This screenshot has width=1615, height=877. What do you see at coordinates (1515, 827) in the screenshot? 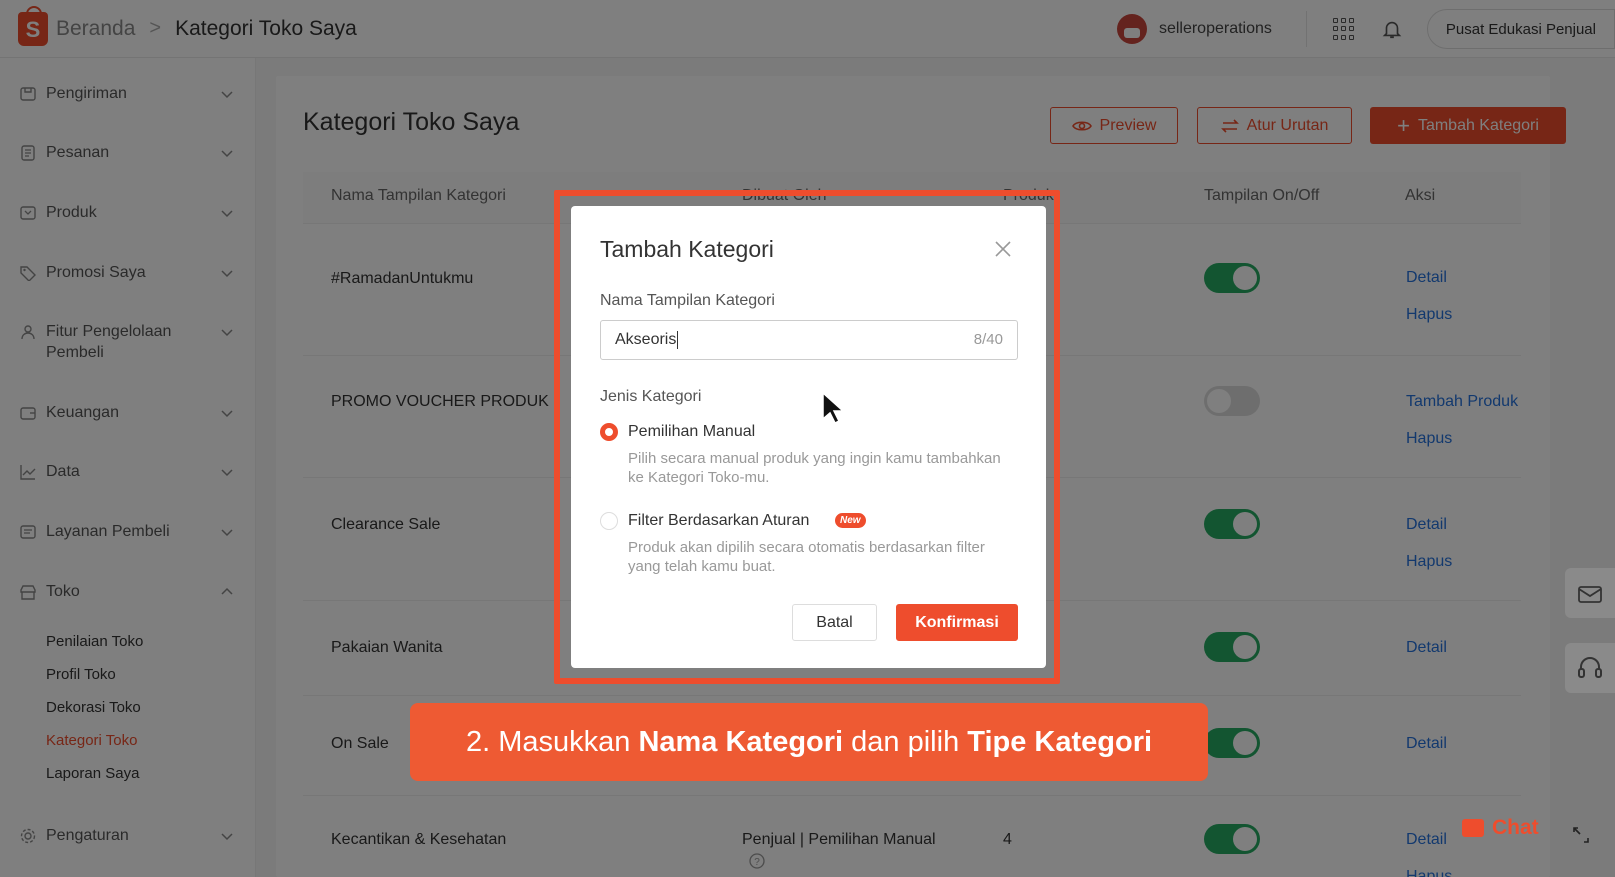
I see `chat-label: Chat` at bounding box center [1515, 827].